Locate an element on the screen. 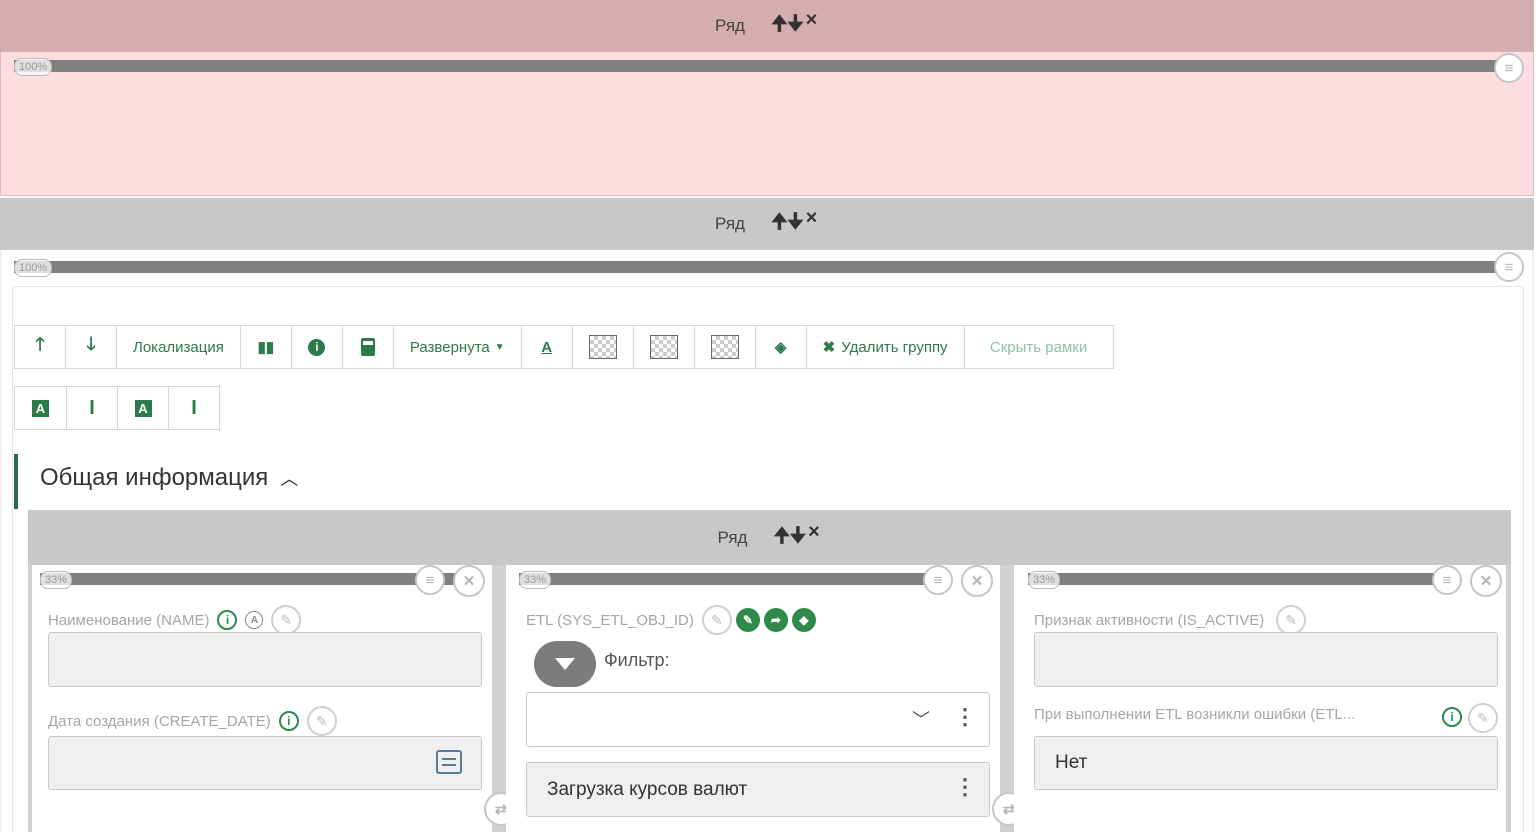  font-button-1: A is located at coordinates (40, 408).